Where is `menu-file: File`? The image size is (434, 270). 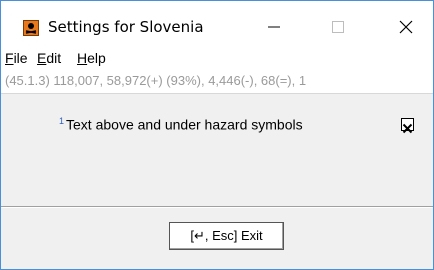 menu-file: File is located at coordinates (16, 58).